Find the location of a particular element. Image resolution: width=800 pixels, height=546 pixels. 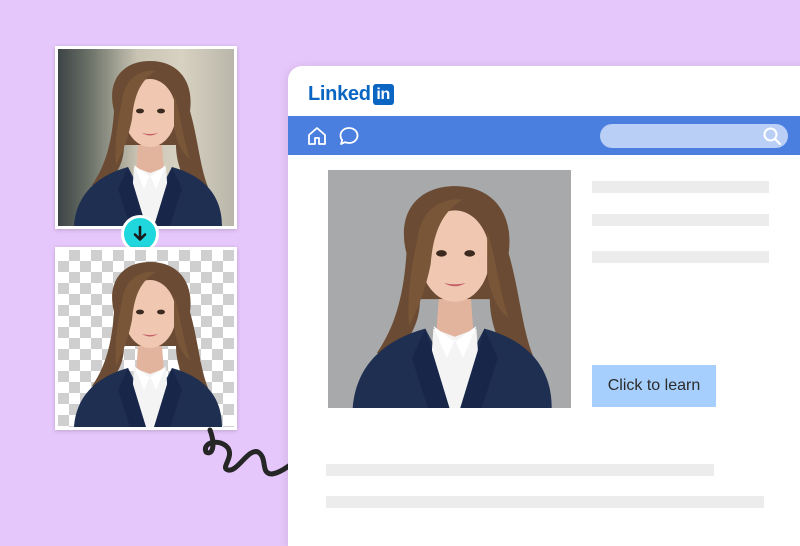

transparent-background is located at coordinates (146, 338).